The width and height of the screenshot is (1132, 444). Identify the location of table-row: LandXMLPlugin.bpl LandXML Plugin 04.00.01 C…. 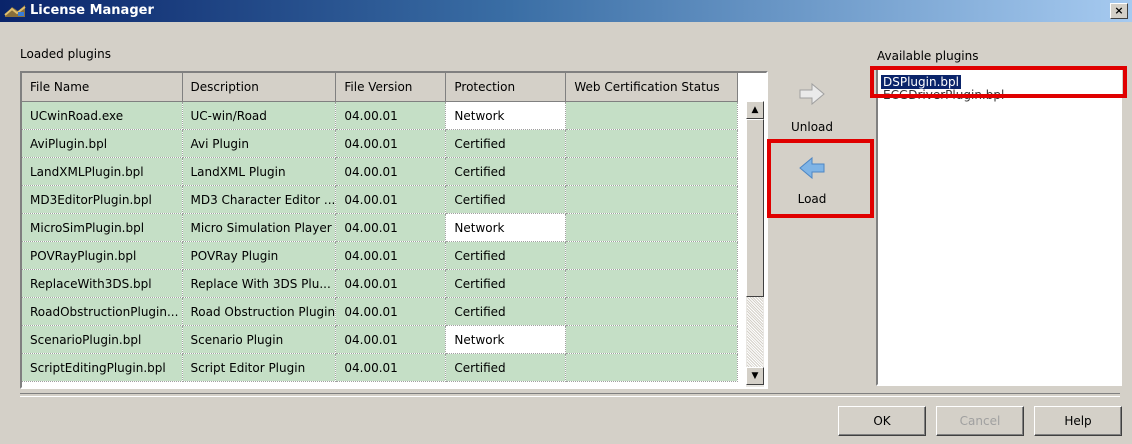
(380, 171).